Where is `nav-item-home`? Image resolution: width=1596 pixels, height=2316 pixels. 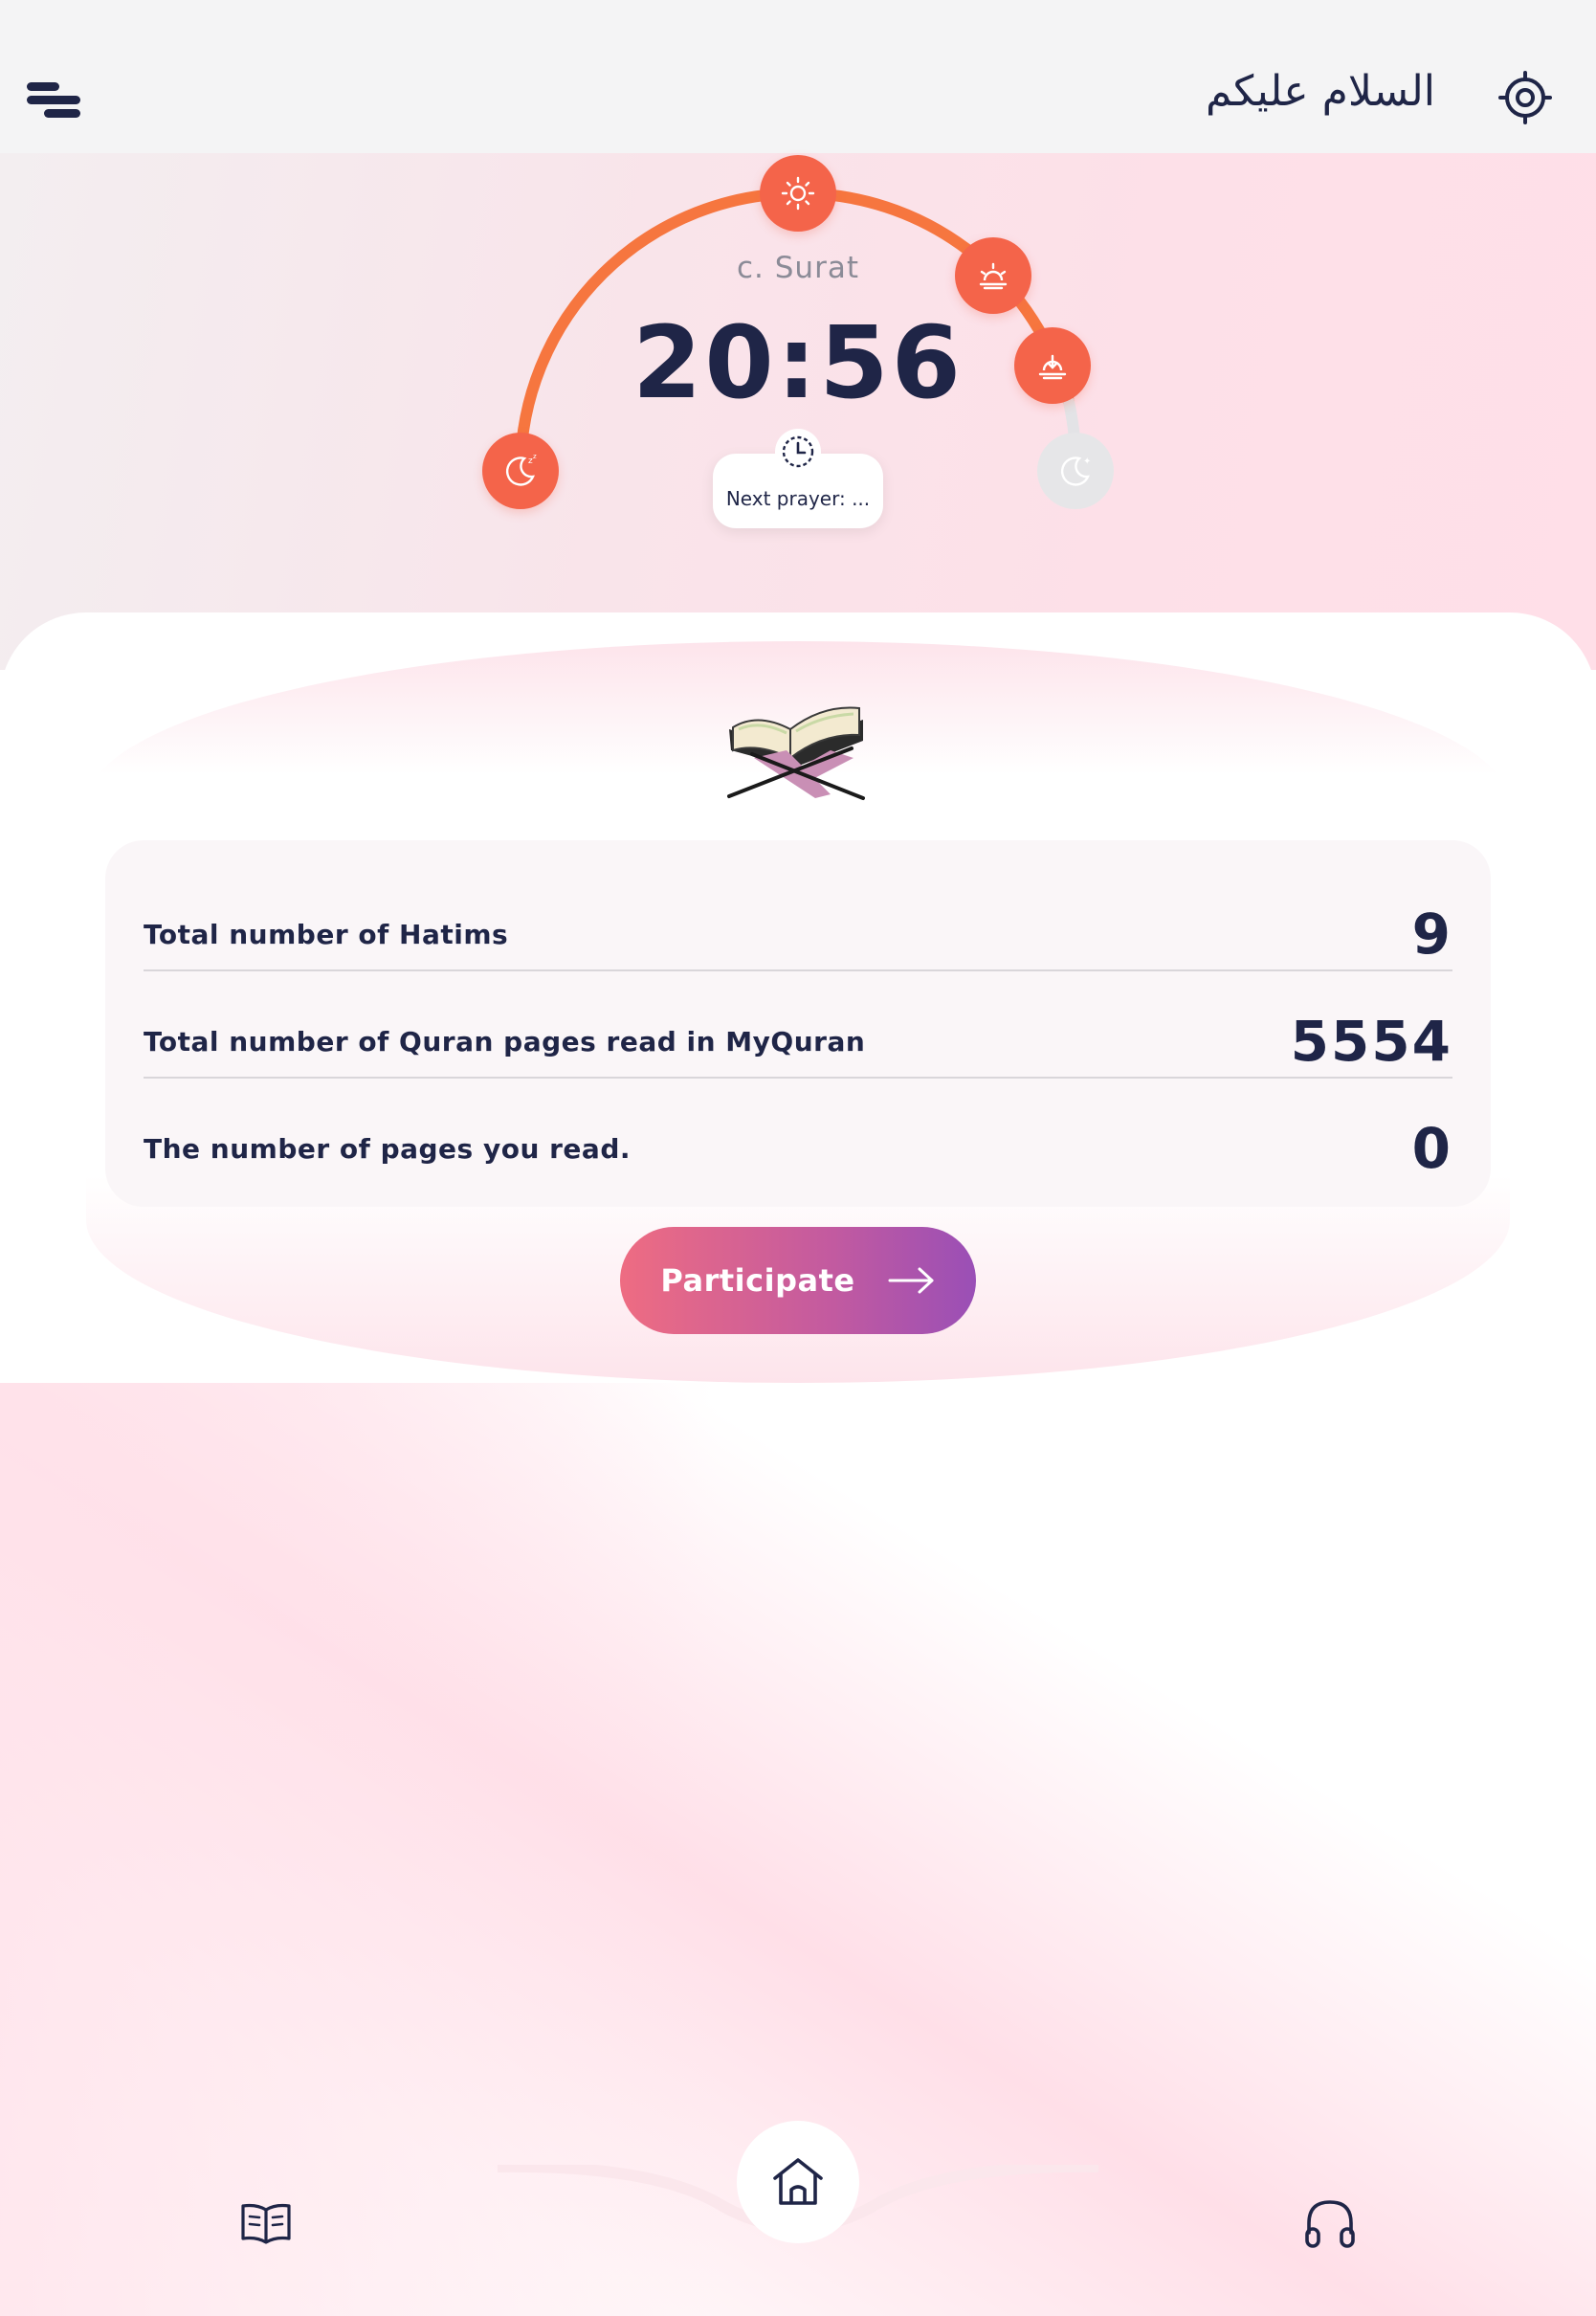 nav-item-home is located at coordinates (798, 2182).